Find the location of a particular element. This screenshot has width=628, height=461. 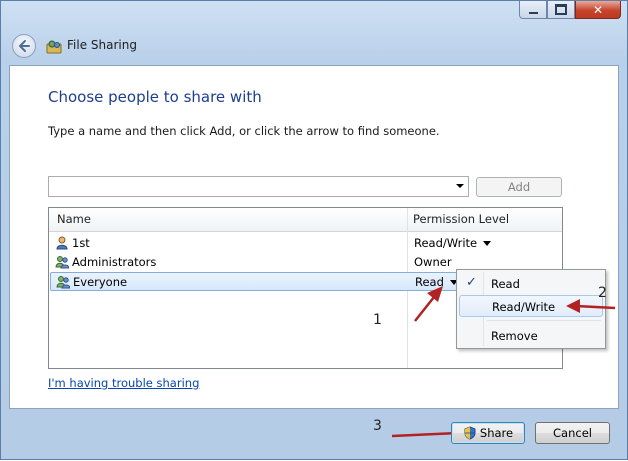

close-button: ✕ is located at coordinates (598, 10).